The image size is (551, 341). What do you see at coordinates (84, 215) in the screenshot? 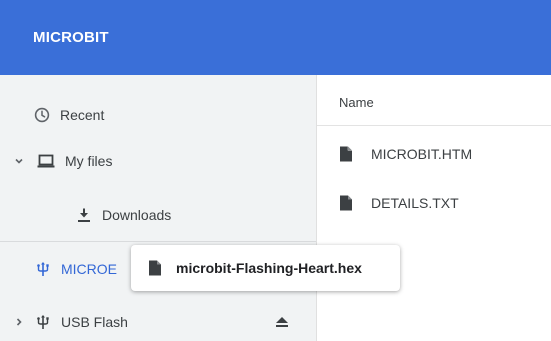
I see `download-icon` at bounding box center [84, 215].